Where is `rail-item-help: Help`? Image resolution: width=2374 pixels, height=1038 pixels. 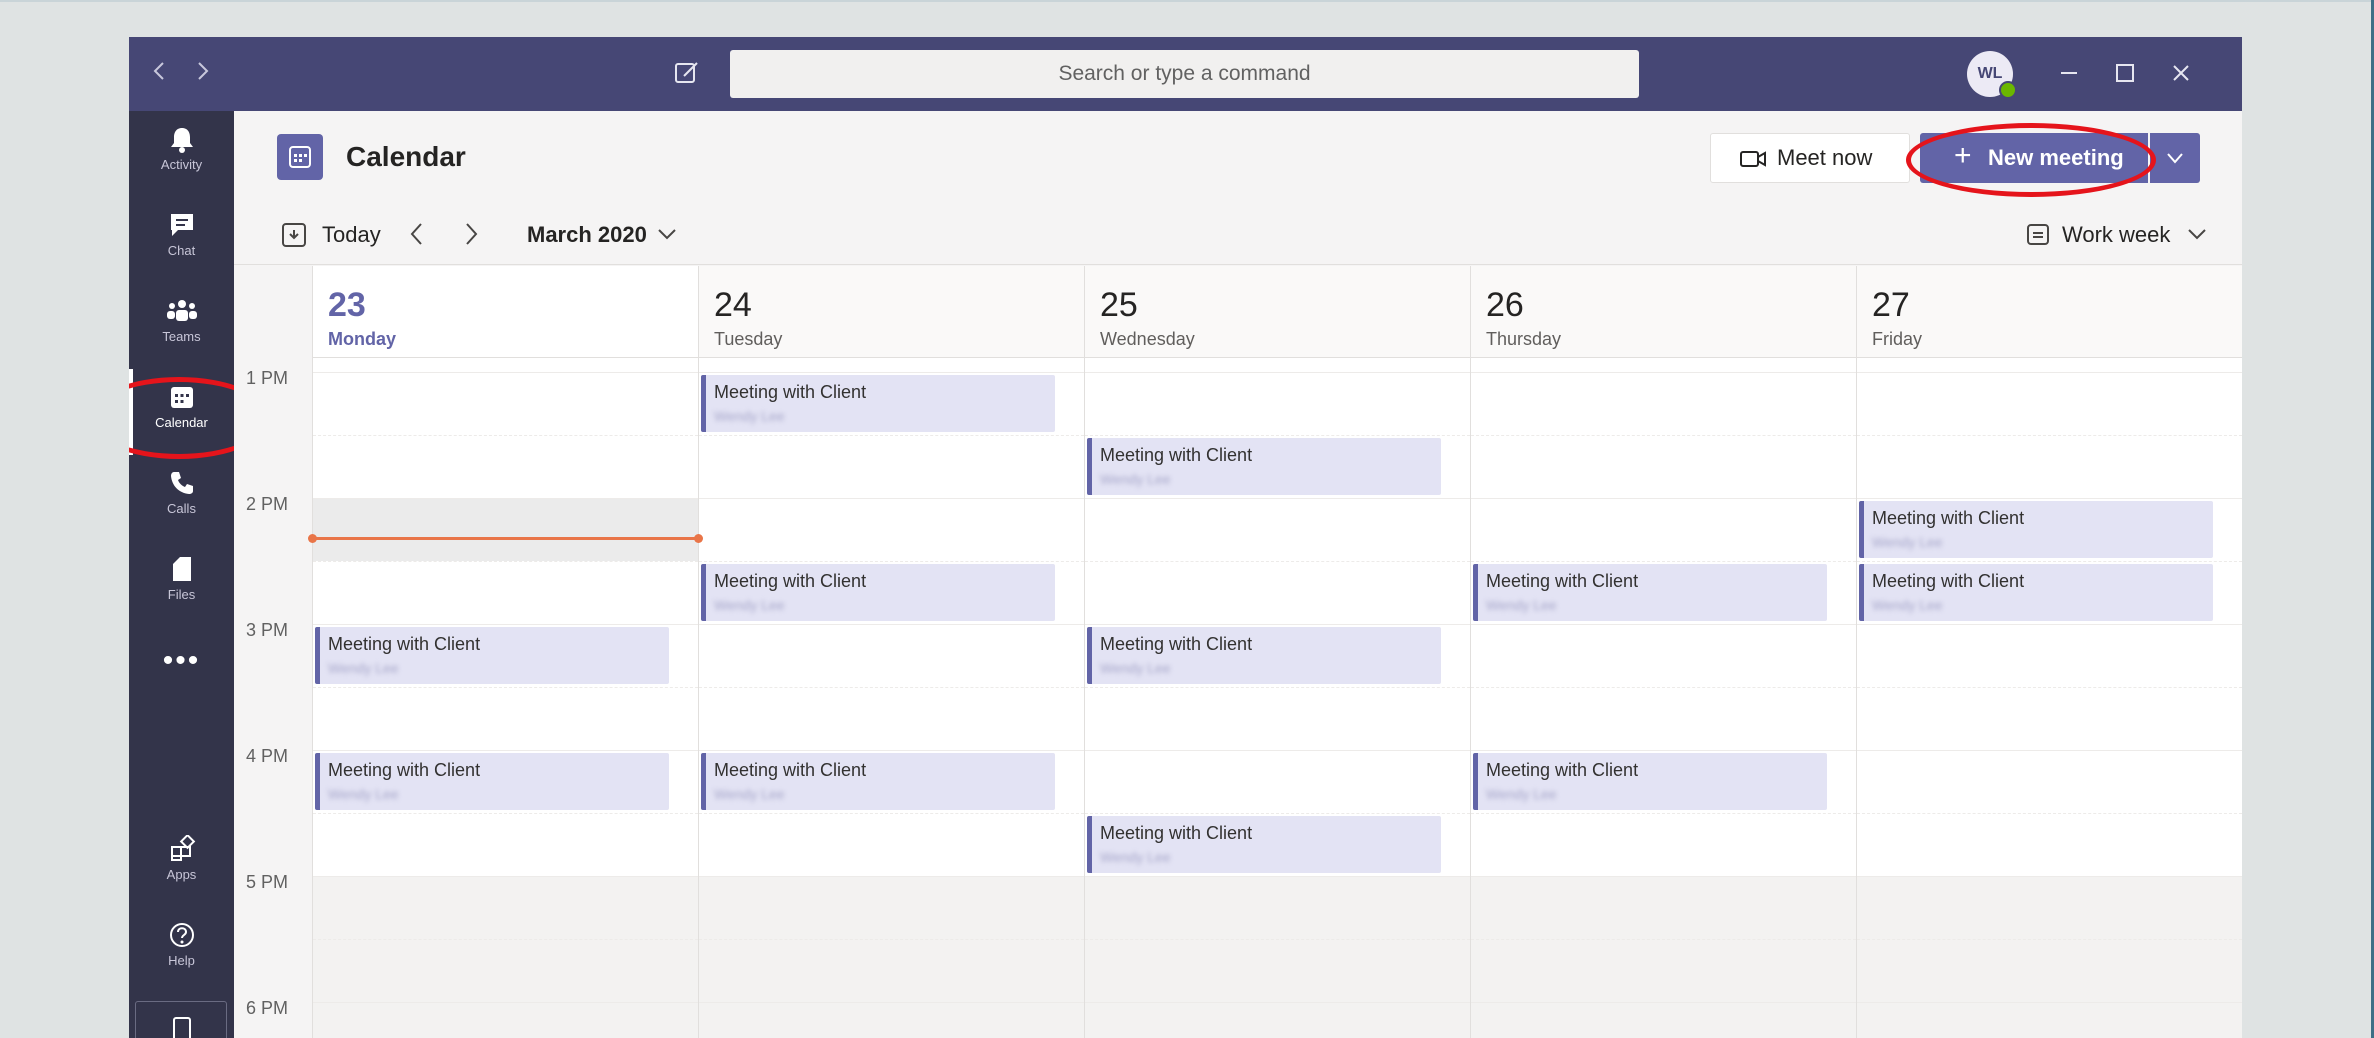 rail-item-help: Help is located at coordinates (181, 950).